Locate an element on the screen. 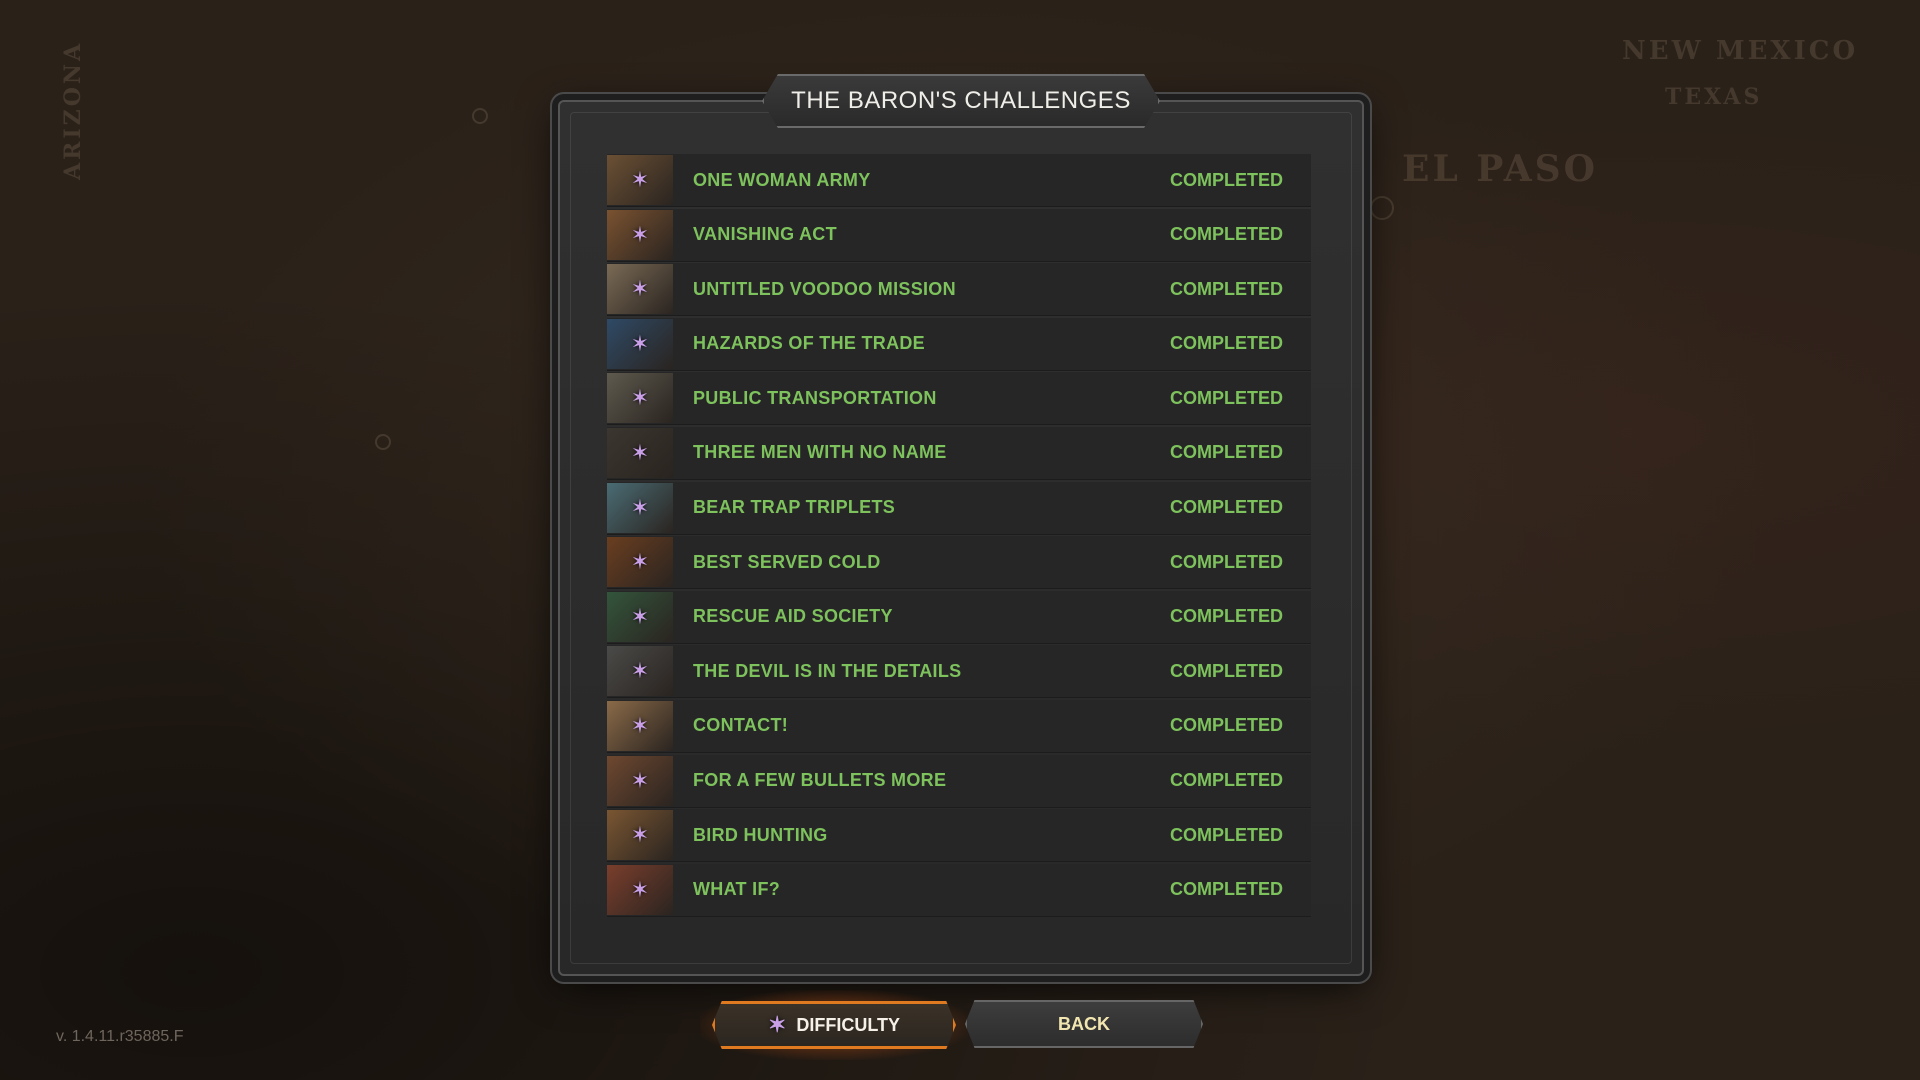 Image resolution: width=1920 pixels, height=1080 pixels. challenge-row: ✶ BIRD HUNTING COMPLETED is located at coordinates (959, 836).